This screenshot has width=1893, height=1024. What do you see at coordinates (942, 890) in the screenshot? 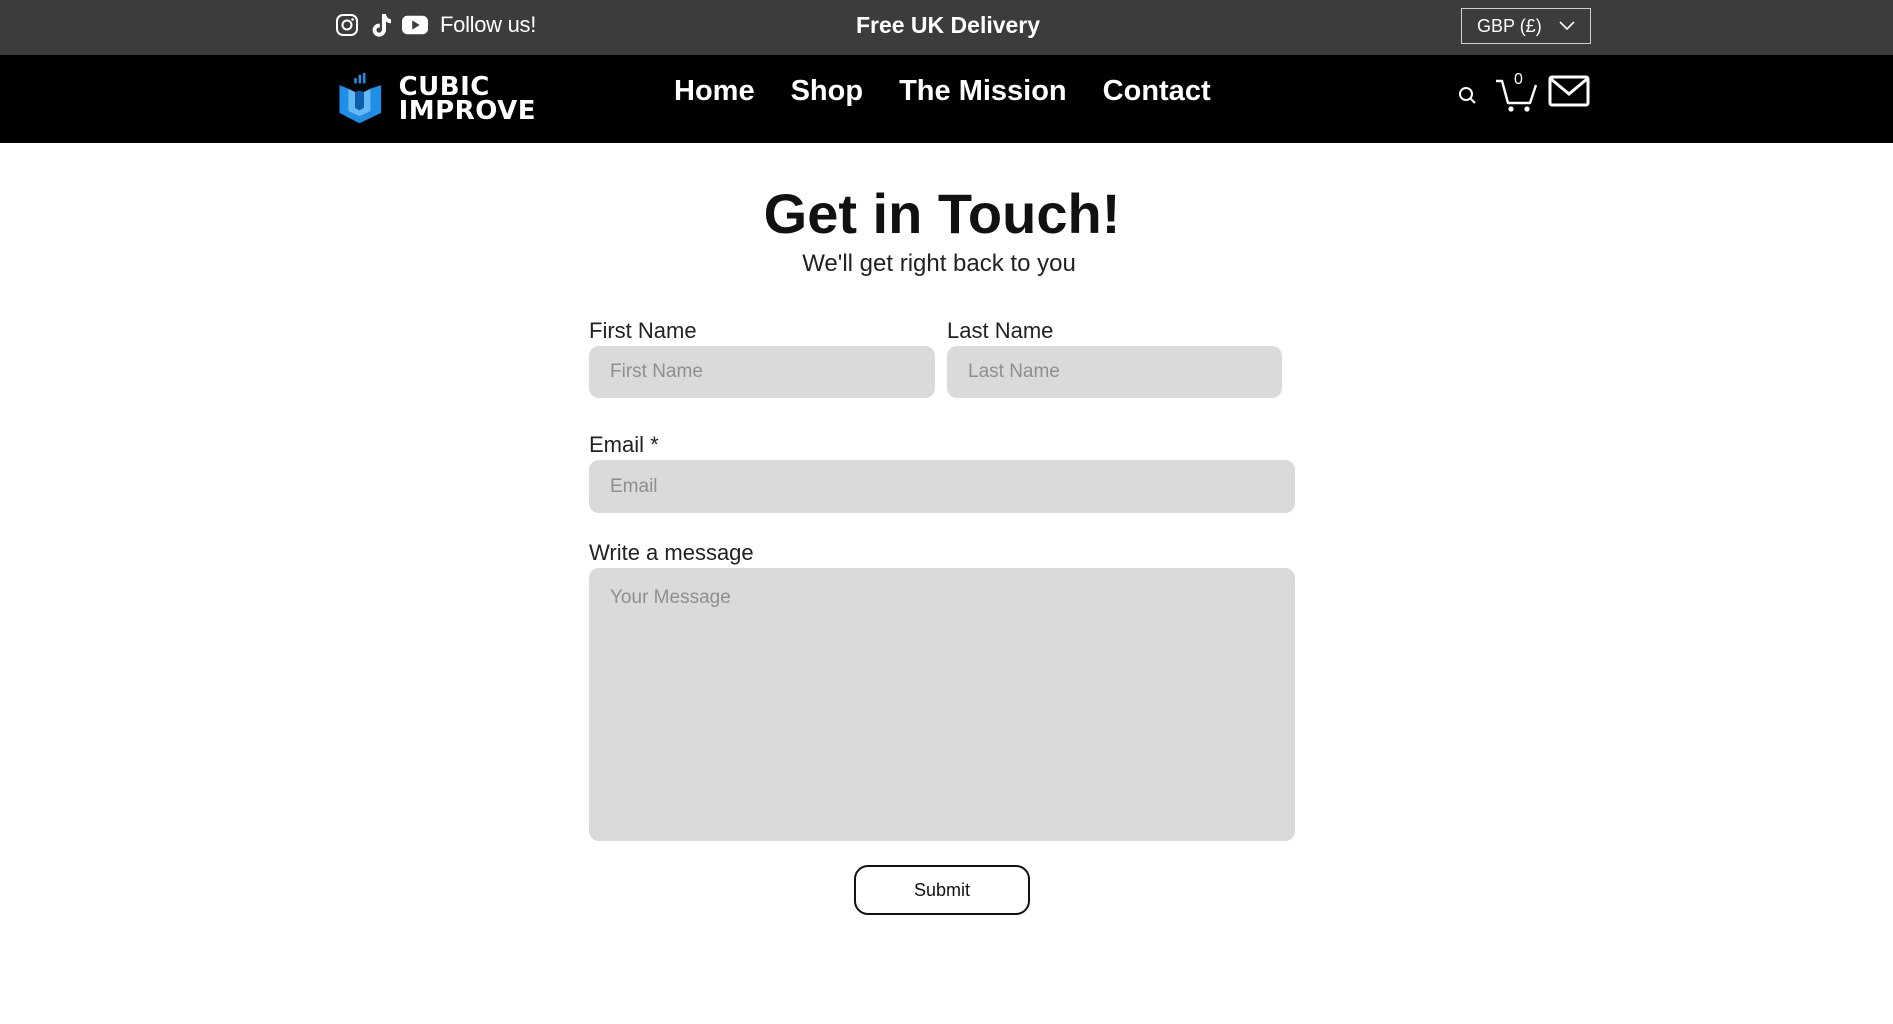
I see `submit-button: Submit` at bounding box center [942, 890].